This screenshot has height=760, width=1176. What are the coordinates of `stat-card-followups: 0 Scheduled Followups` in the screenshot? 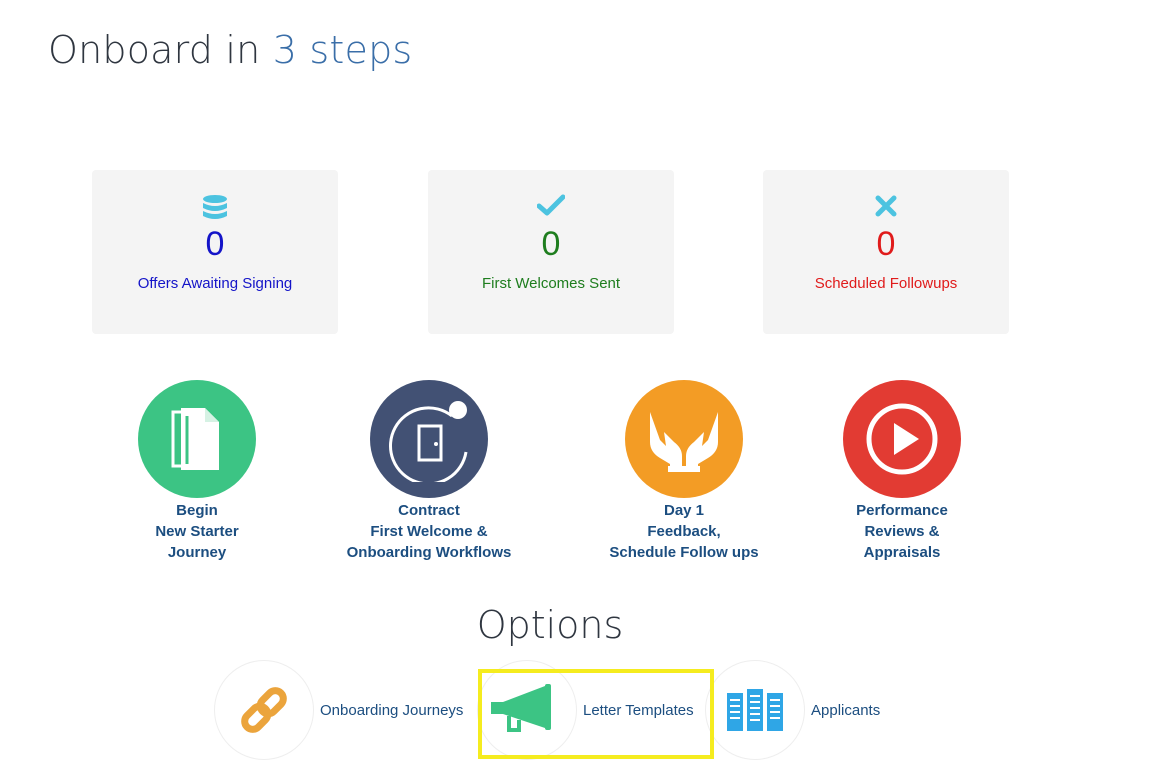 It's located at (886, 252).